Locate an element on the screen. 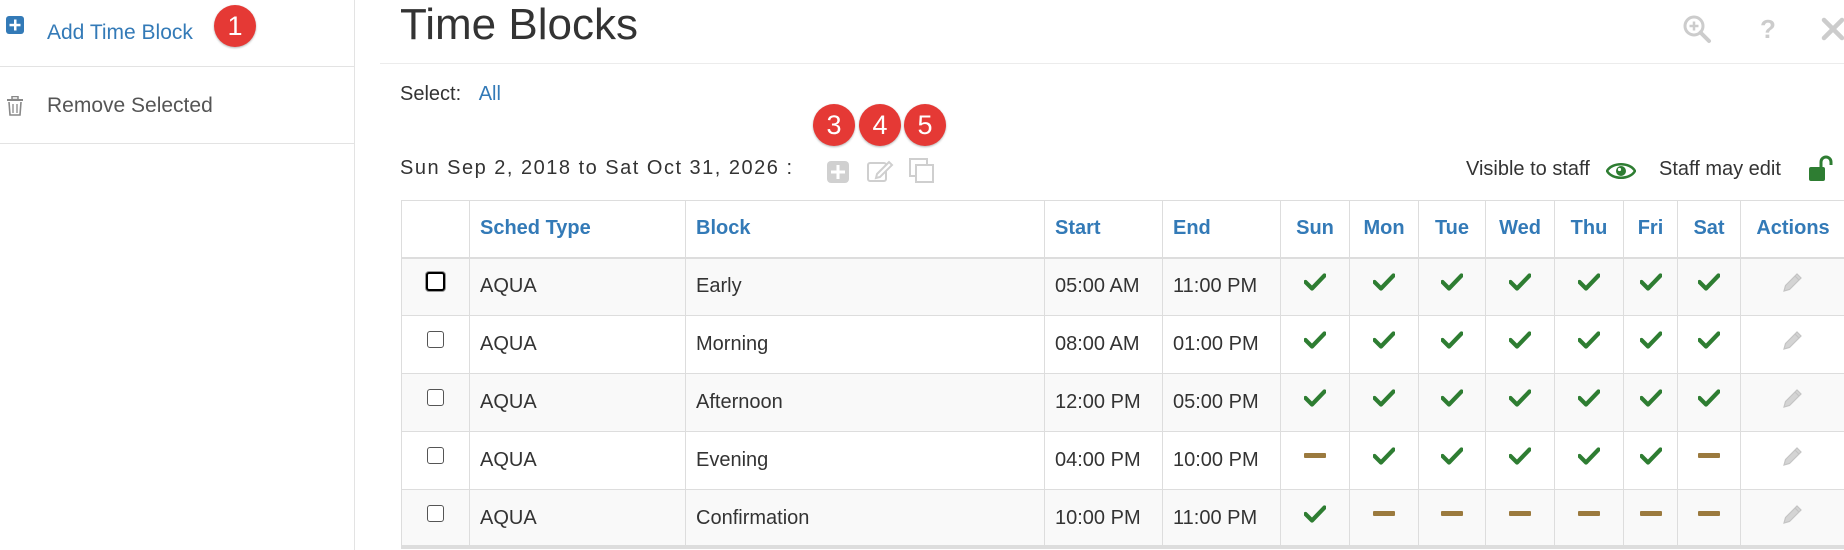 Image resolution: width=1844 pixels, height=550 pixels. plus-square-icon is located at coordinates (15, 25).